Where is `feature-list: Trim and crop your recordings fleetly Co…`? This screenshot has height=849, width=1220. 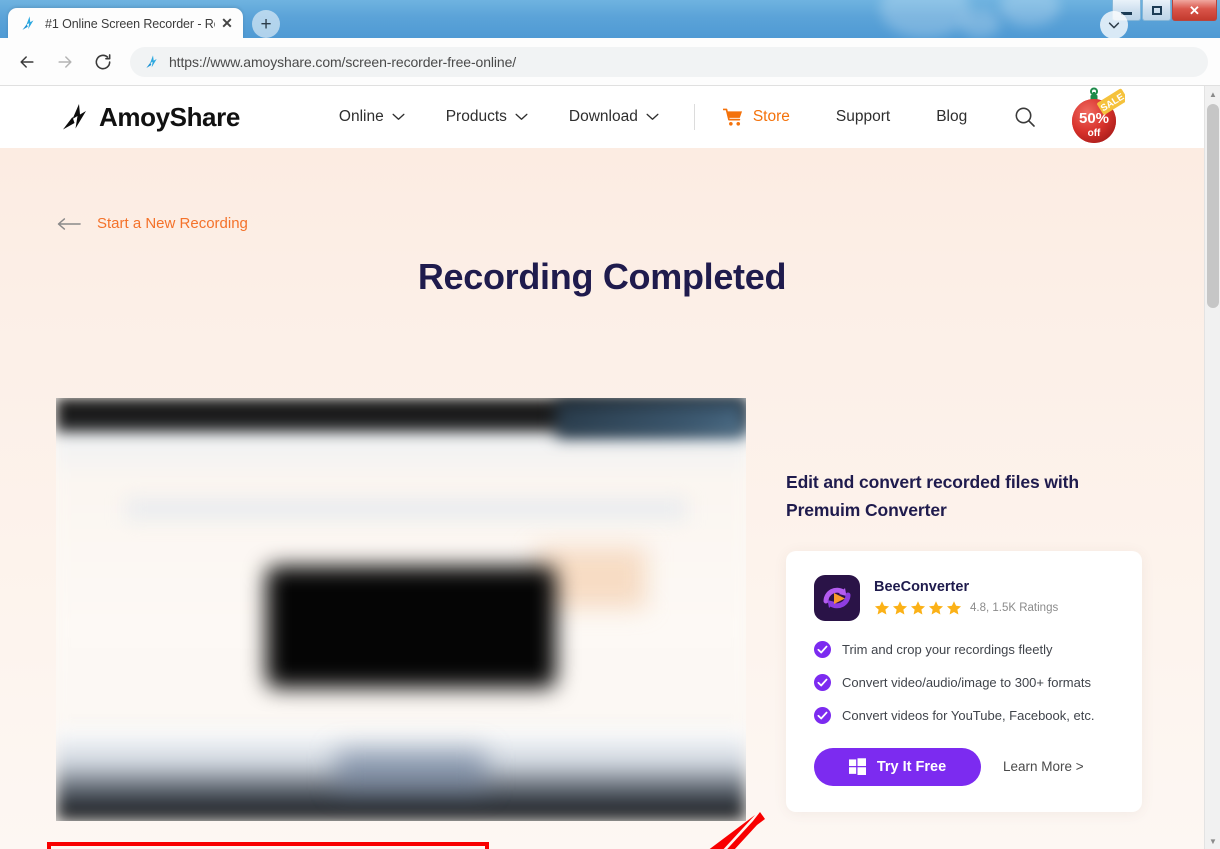
feature-list: Trim and crop your recordings fleetly Co… is located at coordinates (964, 682).